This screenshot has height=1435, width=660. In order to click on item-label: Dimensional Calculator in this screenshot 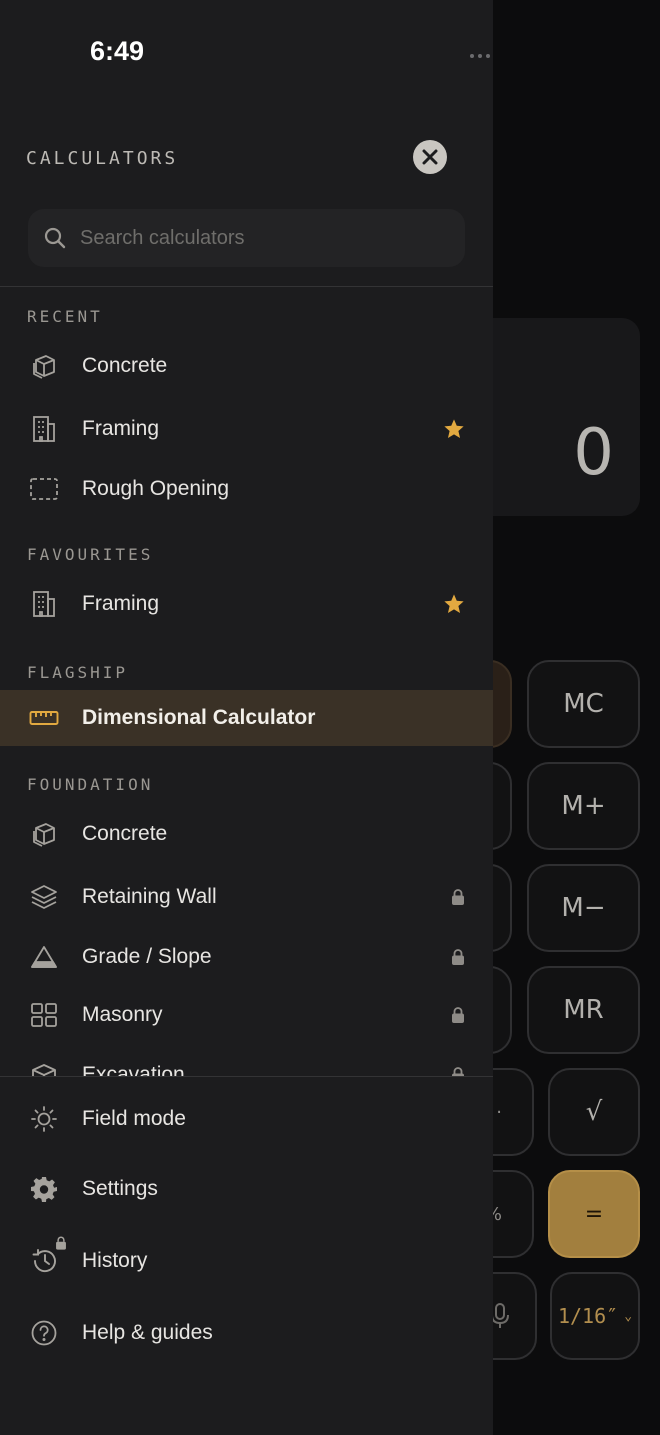, I will do `click(199, 717)`.